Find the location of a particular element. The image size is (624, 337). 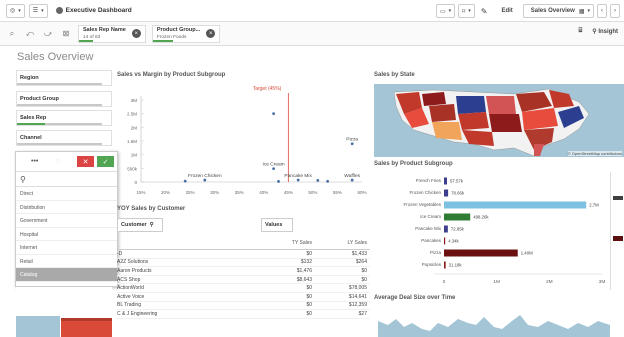

bookmark-button: ⌑ ▾ is located at coordinates (466, 11).